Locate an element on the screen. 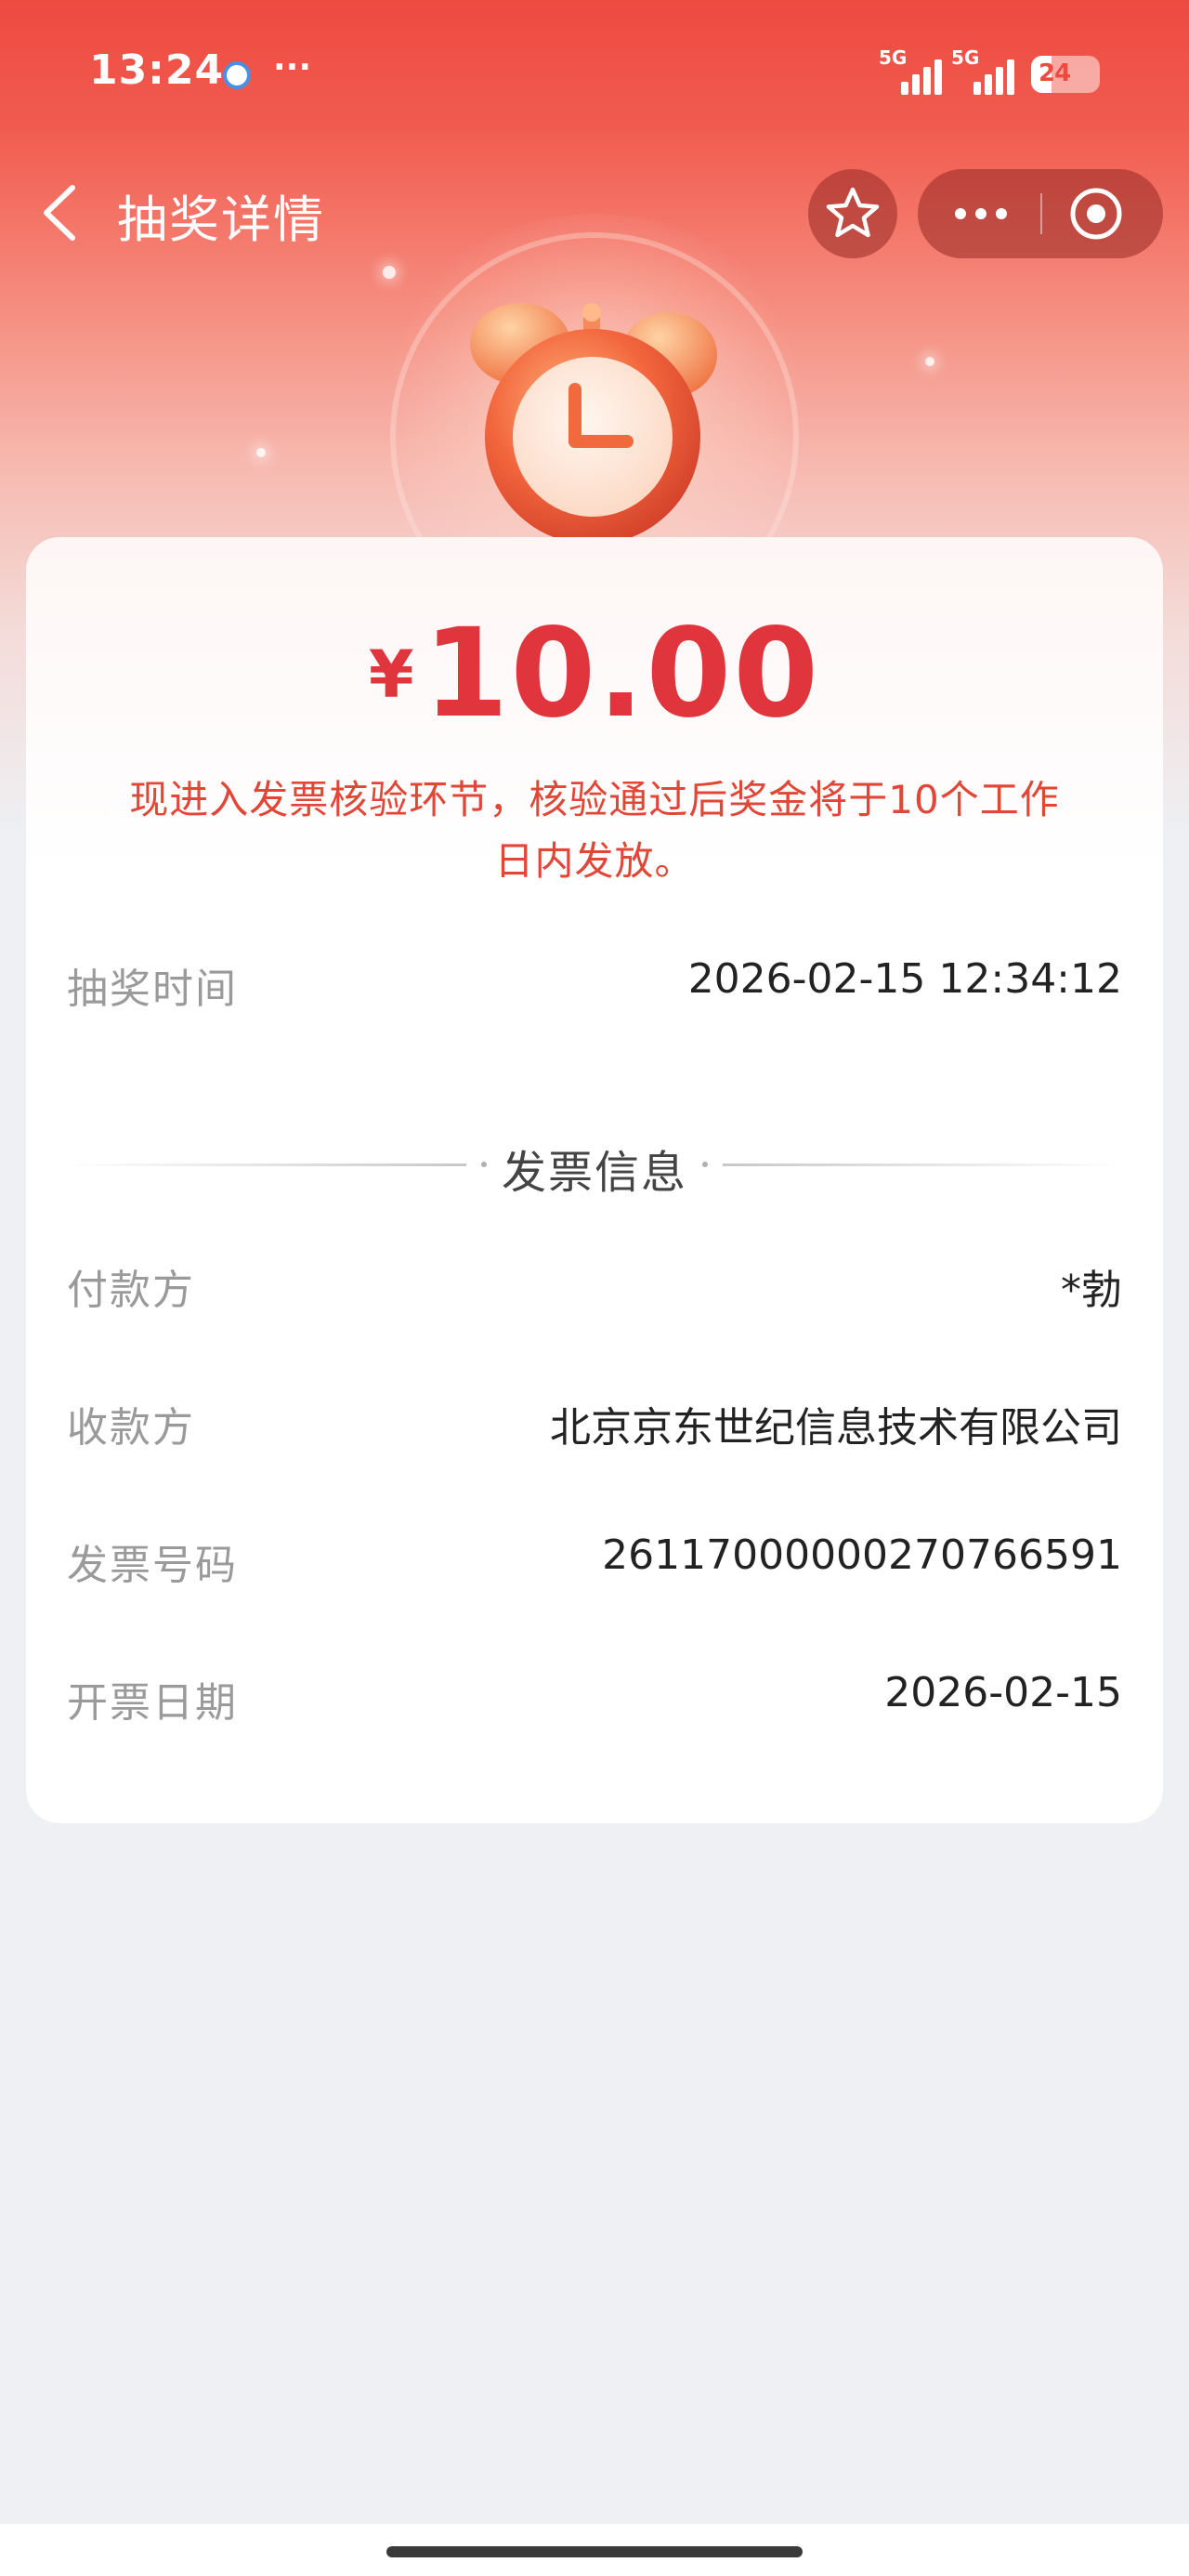 This screenshot has height=2576, width=1189. invoice-date-row: 开票日期 2026-02-15 is located at coordinates (594, 1701).